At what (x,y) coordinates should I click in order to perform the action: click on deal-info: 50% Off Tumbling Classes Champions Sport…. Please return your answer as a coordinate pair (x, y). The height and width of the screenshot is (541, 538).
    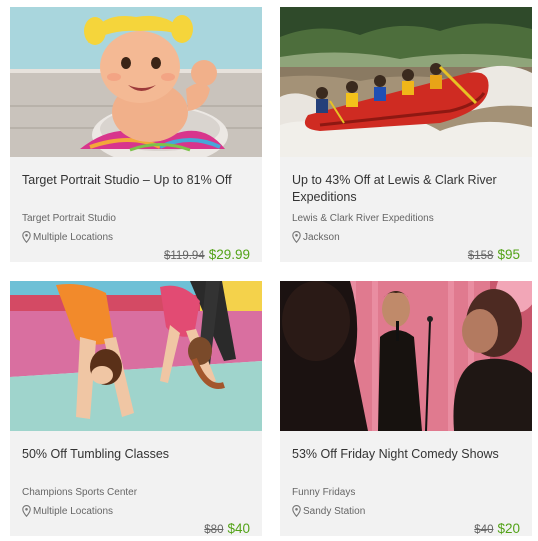
    Looking at the image, I should click on (136, 483).